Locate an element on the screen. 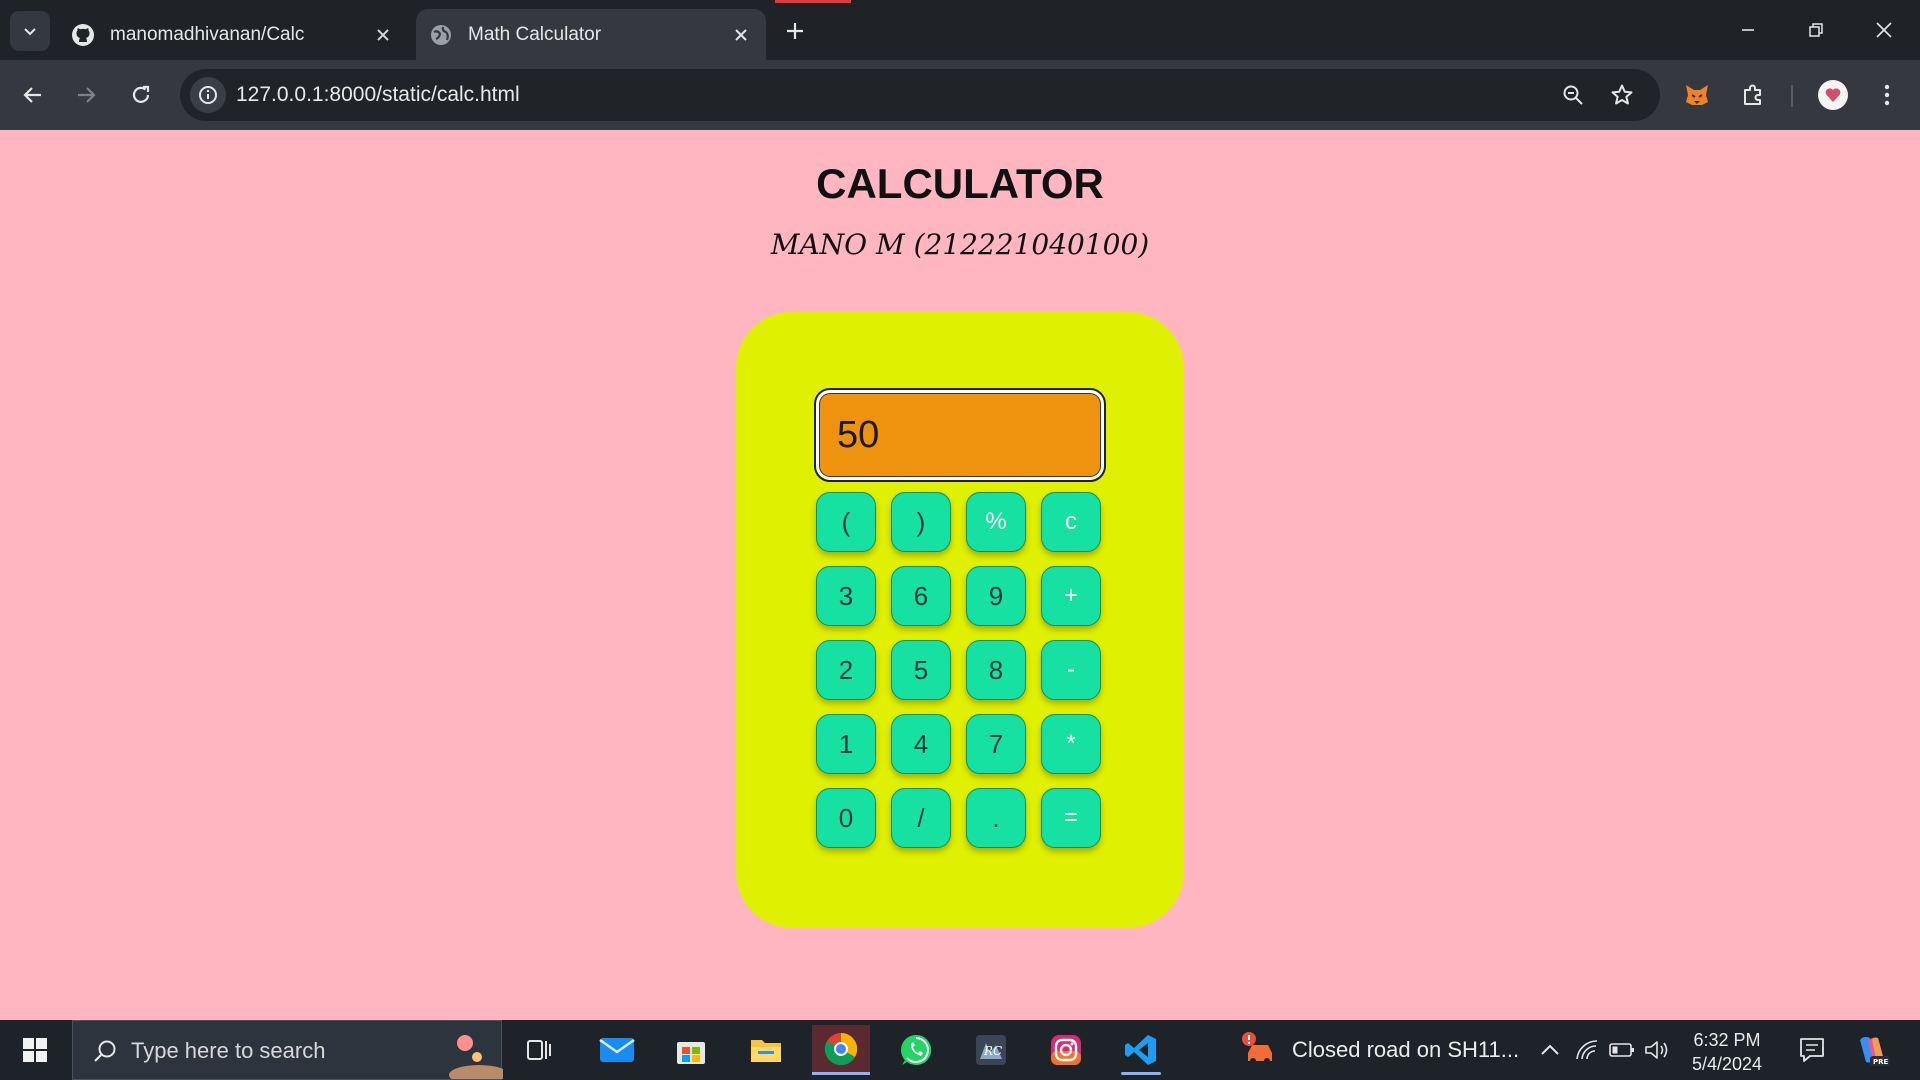 Image resolution: width=1920 pixels, height=1080 pixels. start-button is located at coordinates (35, 1050).